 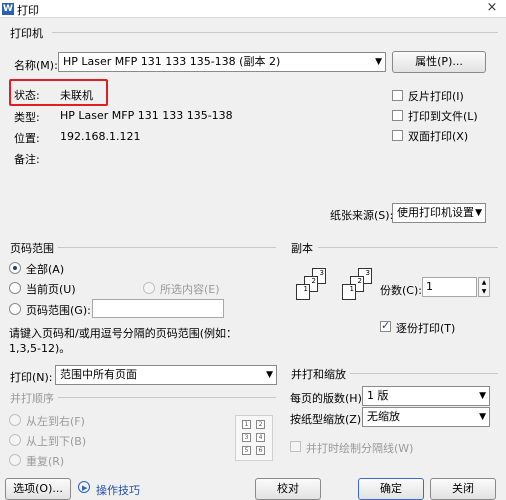 I want to click on order-cell-icon: 6, so click(x=260, y=450).